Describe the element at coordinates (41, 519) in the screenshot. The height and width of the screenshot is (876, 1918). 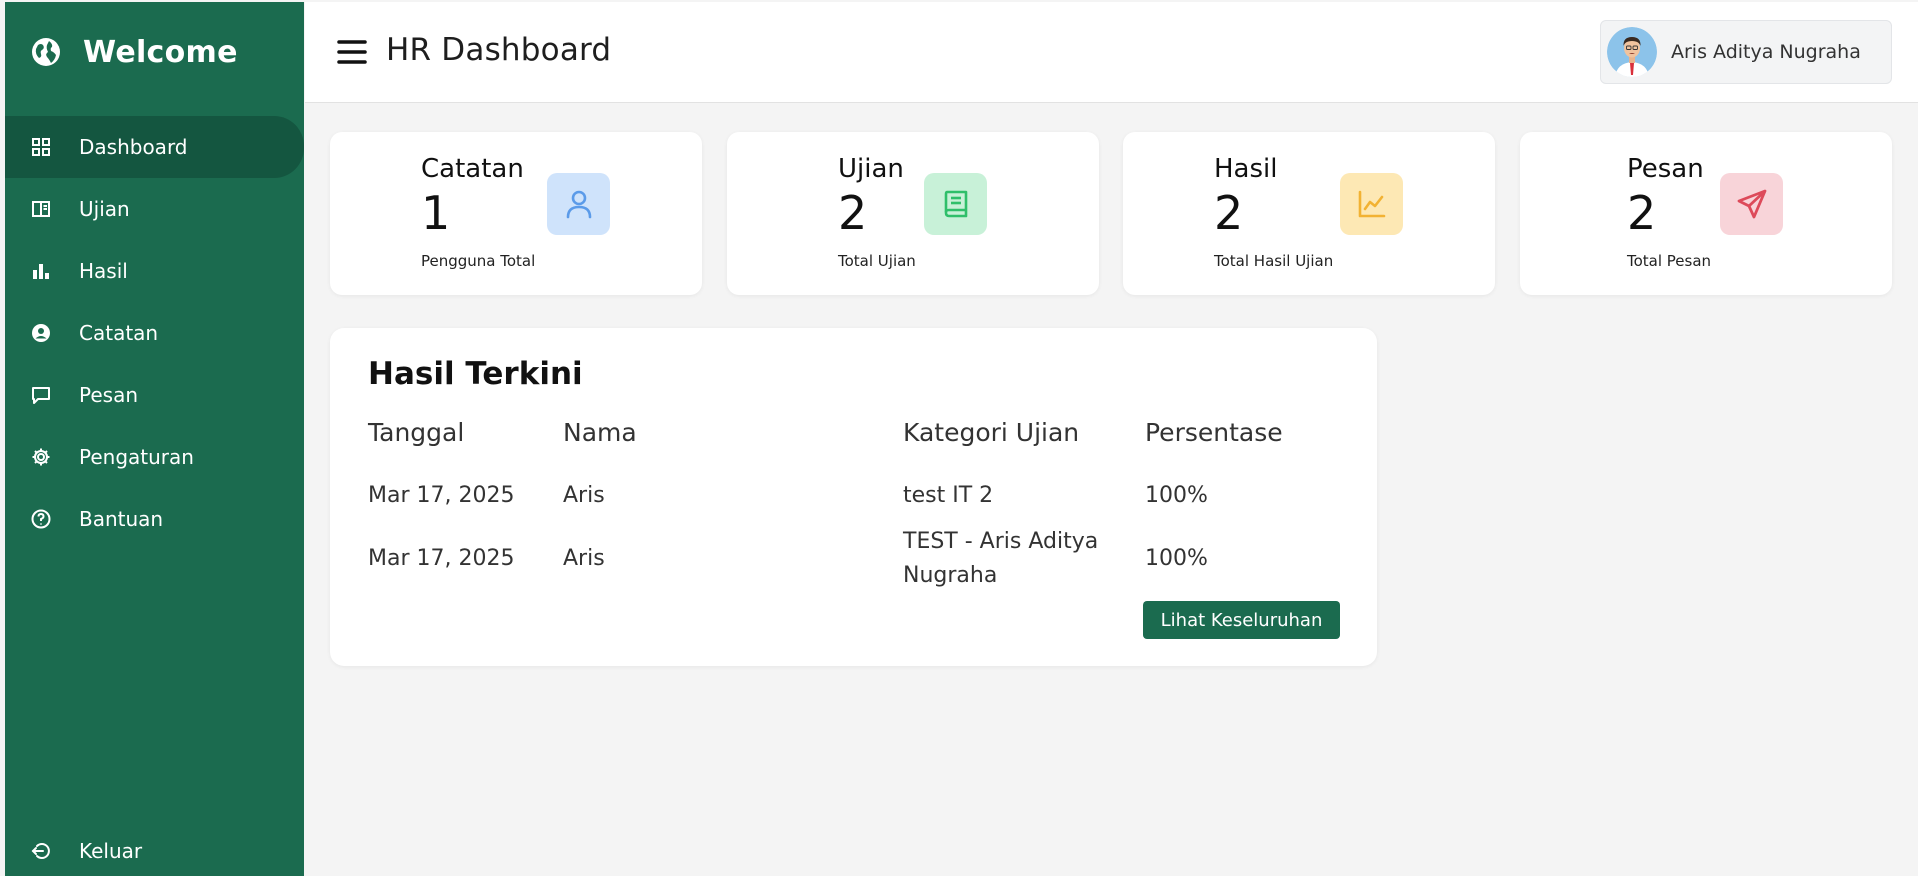
I see `help-icon` at that location.